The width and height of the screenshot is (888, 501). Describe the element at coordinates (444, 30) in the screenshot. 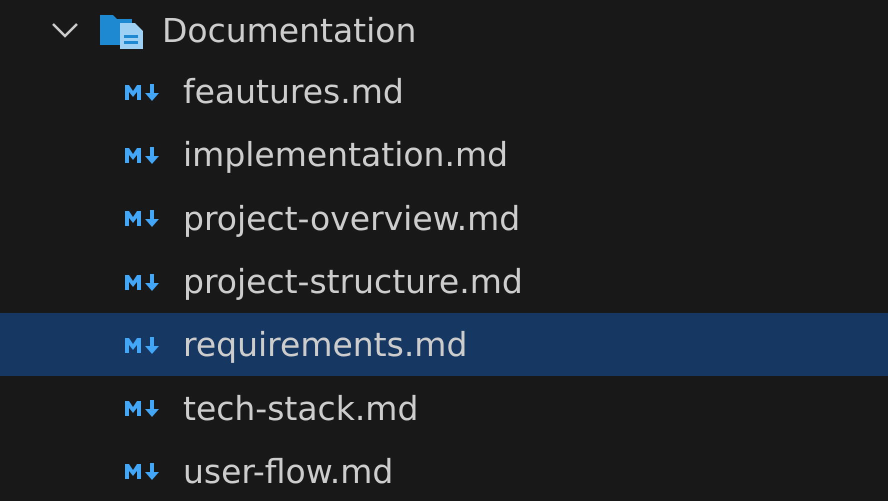

I see `folder-row: Documentation` at that location.